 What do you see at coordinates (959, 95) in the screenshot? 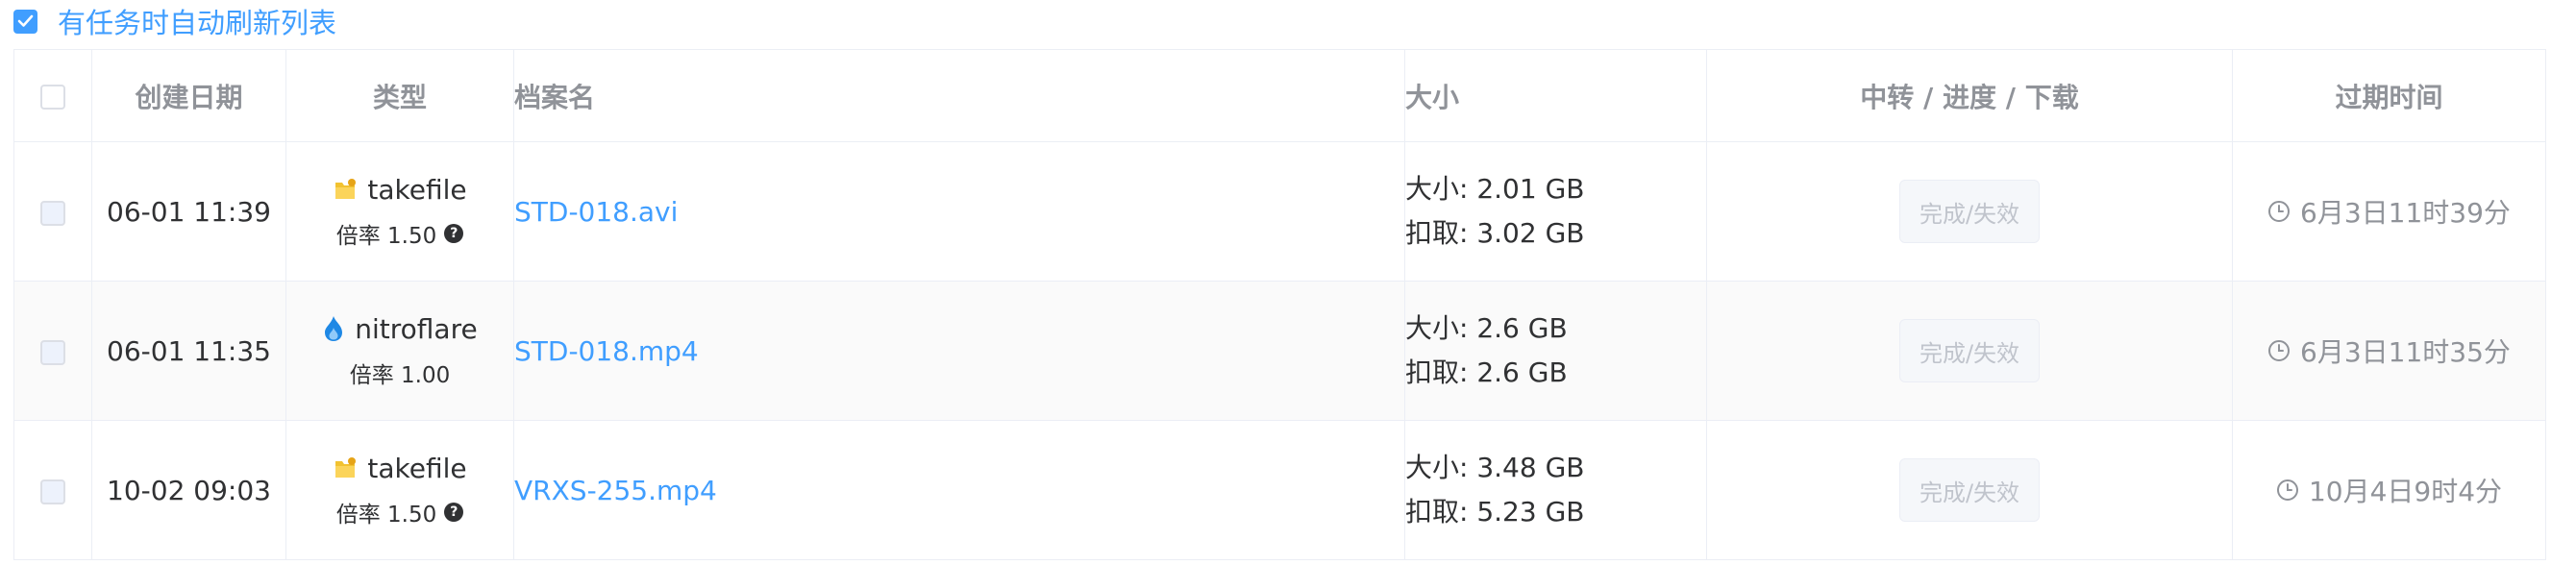
I see `col-header-filename: 档案名` at bounding box center [959, 95].